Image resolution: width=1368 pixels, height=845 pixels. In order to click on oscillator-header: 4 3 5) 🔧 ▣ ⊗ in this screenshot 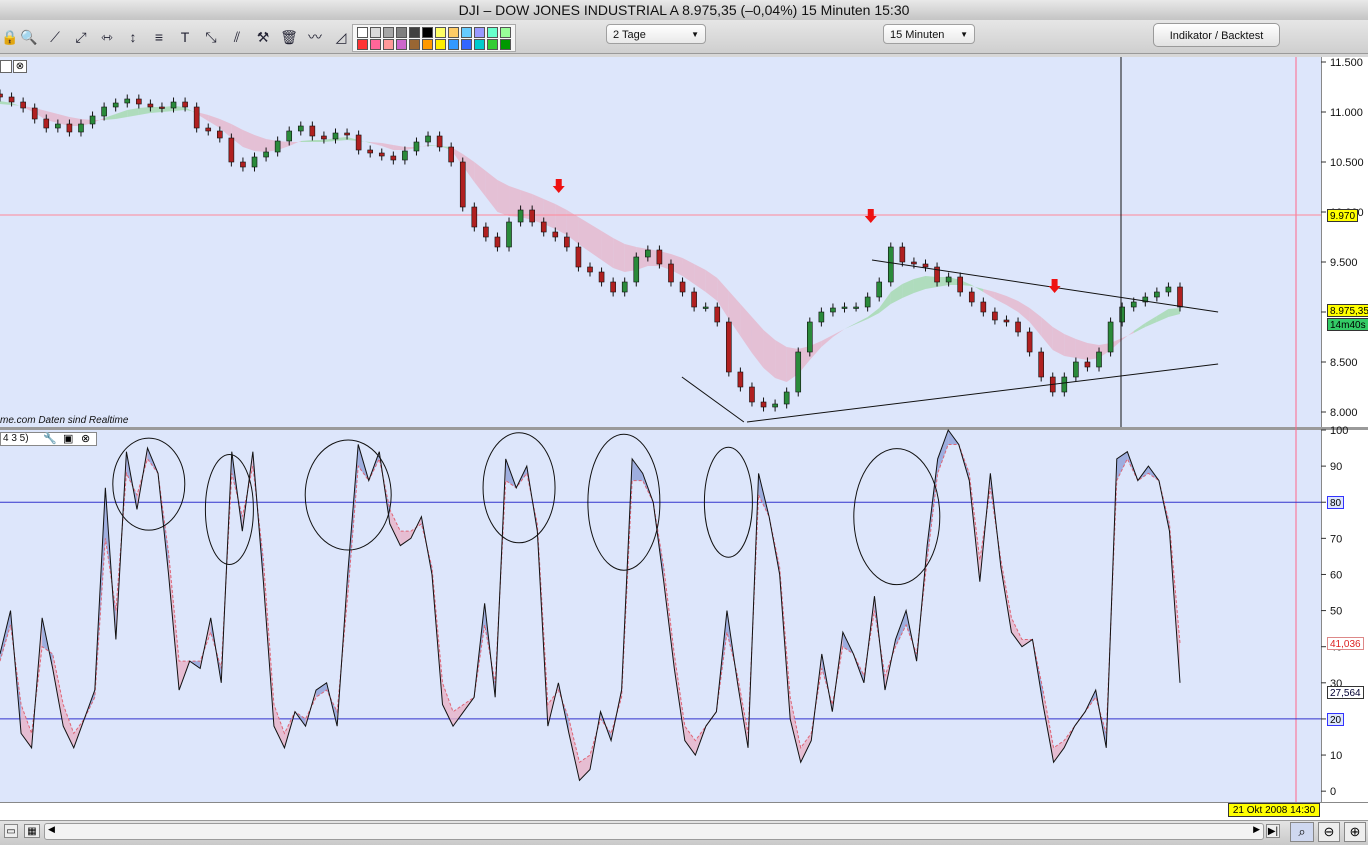, I will do `click(48, 439)`.